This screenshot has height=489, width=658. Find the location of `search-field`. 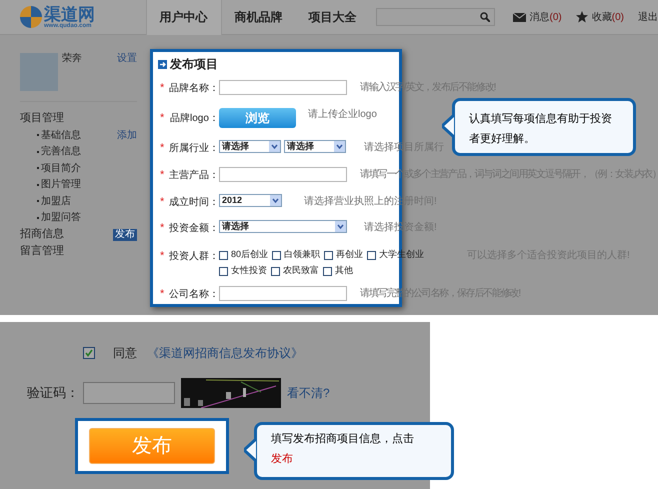

search-field is located at coordinates (435, 17).